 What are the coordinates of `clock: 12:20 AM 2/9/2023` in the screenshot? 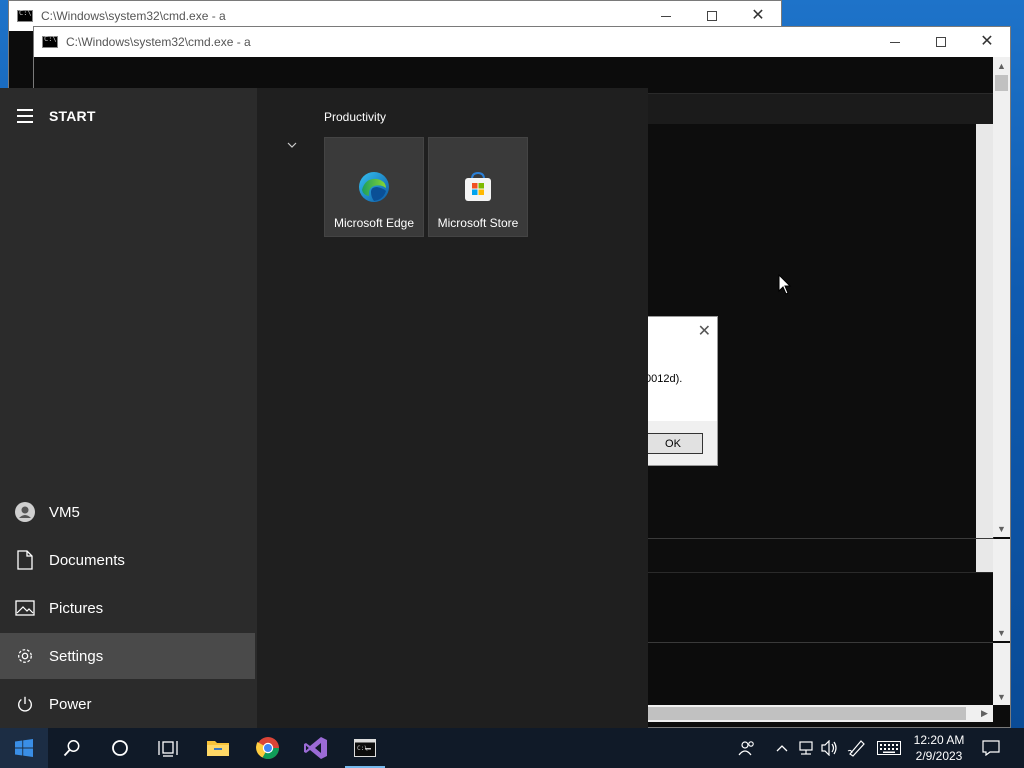 It's located at (939, 748).